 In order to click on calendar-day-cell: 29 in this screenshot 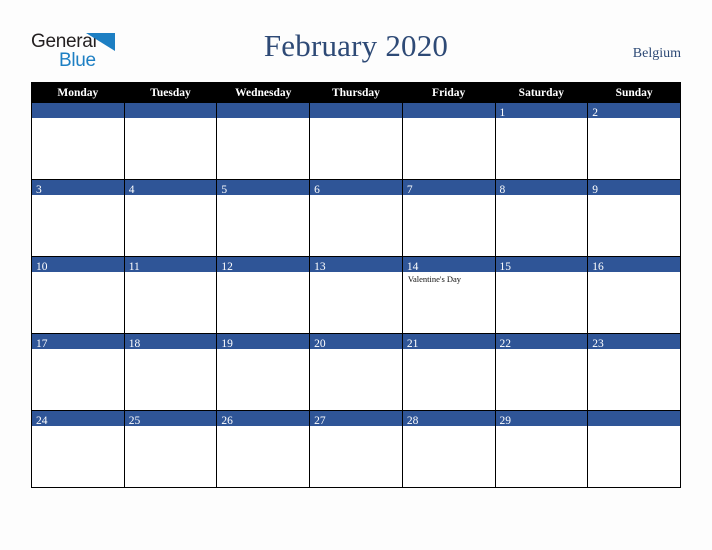, I will do `click(541, 449)`.